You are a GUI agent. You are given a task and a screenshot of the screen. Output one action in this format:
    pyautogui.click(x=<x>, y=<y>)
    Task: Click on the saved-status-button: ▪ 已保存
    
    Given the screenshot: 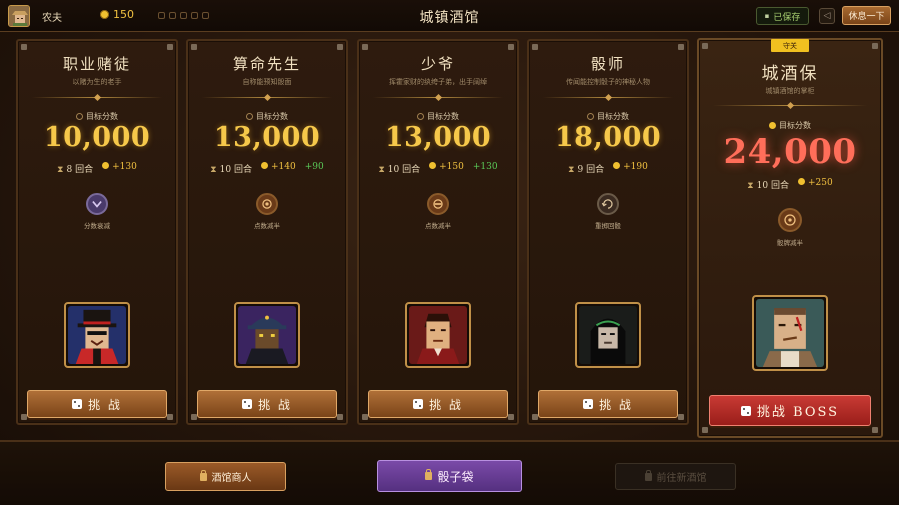 What is the action you would take?
    pyautogui.click(x=782, y=16)
    